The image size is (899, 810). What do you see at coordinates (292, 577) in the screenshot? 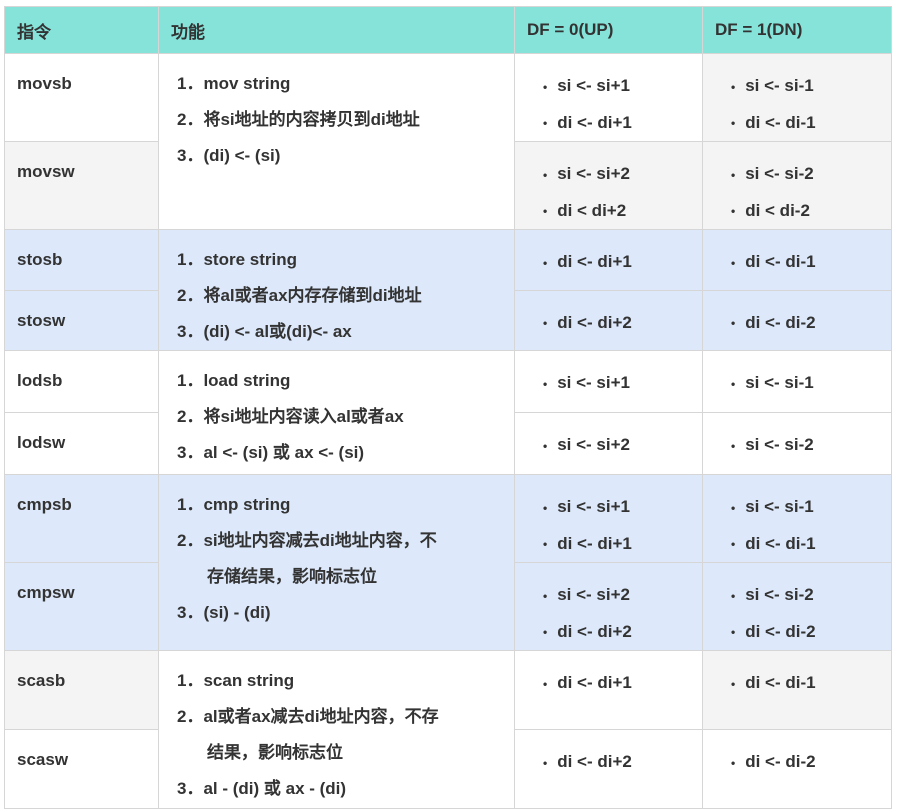
I see `function-line: 存储结果，影响标志位` at bounding box center [292, 577].